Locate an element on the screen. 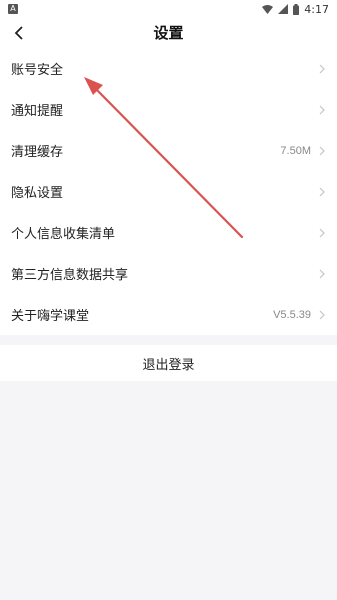 The image size is (337, 600). settings-item-personal-info-list: 个人信息收集清单 is located at coordinates (168, 232).